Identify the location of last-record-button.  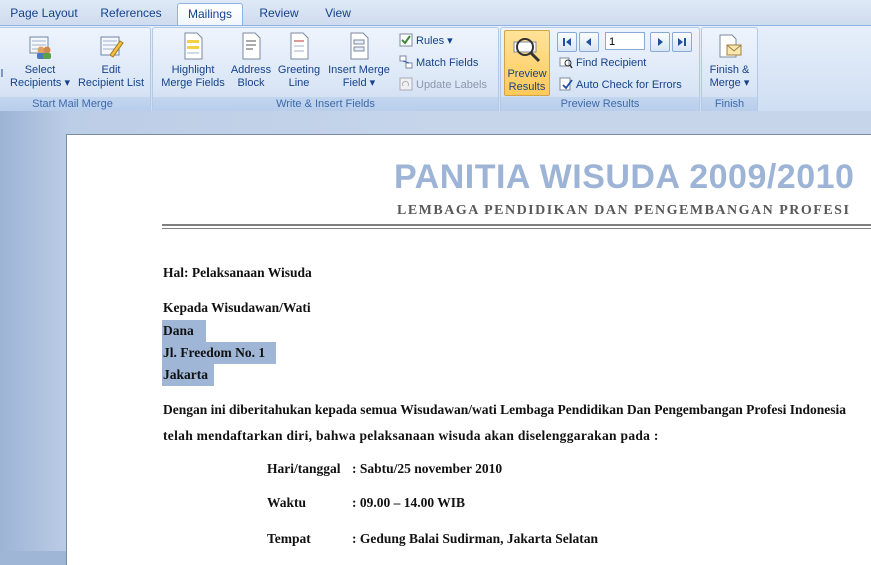
(682, 42).